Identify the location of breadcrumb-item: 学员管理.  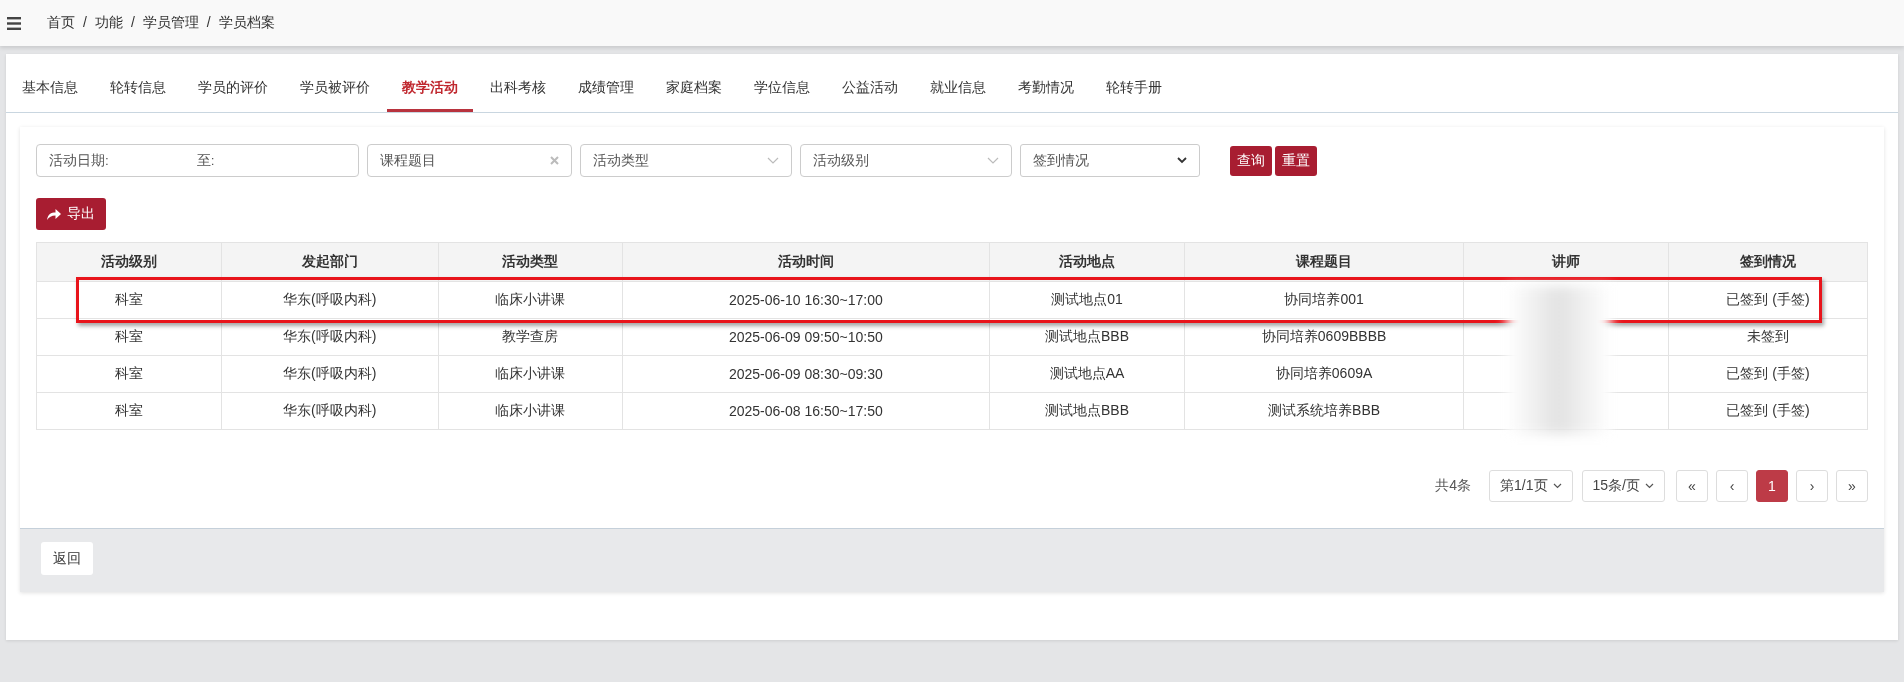
(170, 23).